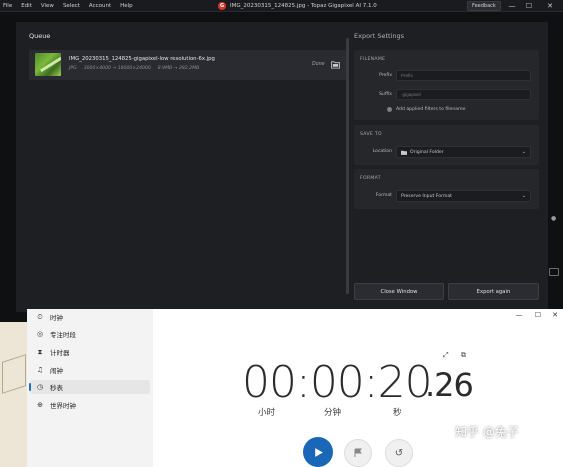 Image resolution: width=563 pixels, height=467 pixels. What do you see at coordinates (63, 335) in the screenshot?
I see `nav-label: 专注时段` at bounding box center [63, 335].